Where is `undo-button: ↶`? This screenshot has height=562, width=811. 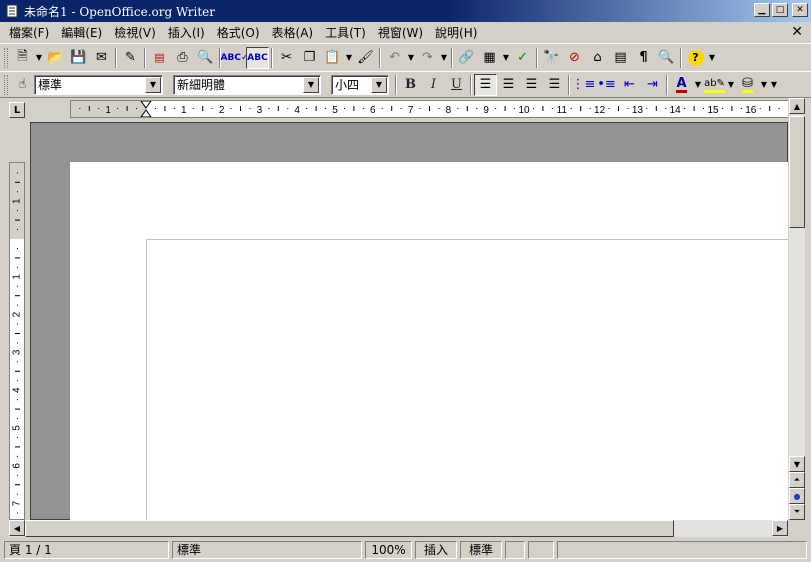 undo-button: ↶ is located at coordinates (394, 58).